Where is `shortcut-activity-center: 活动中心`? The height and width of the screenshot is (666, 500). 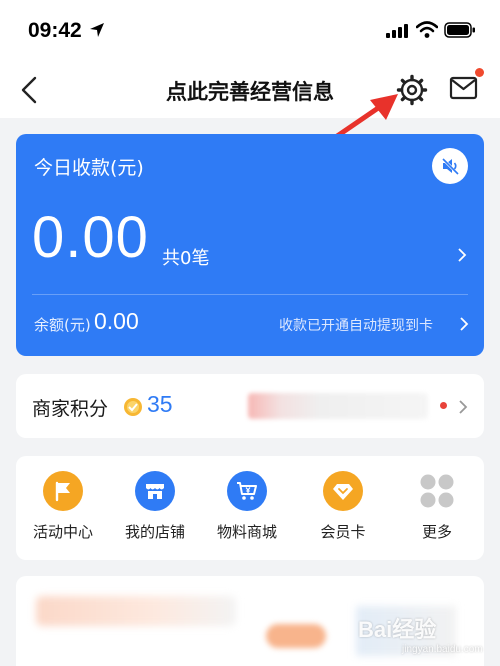 shortcut-activity-center: 活动中心 is located at coordinates (63, 511).